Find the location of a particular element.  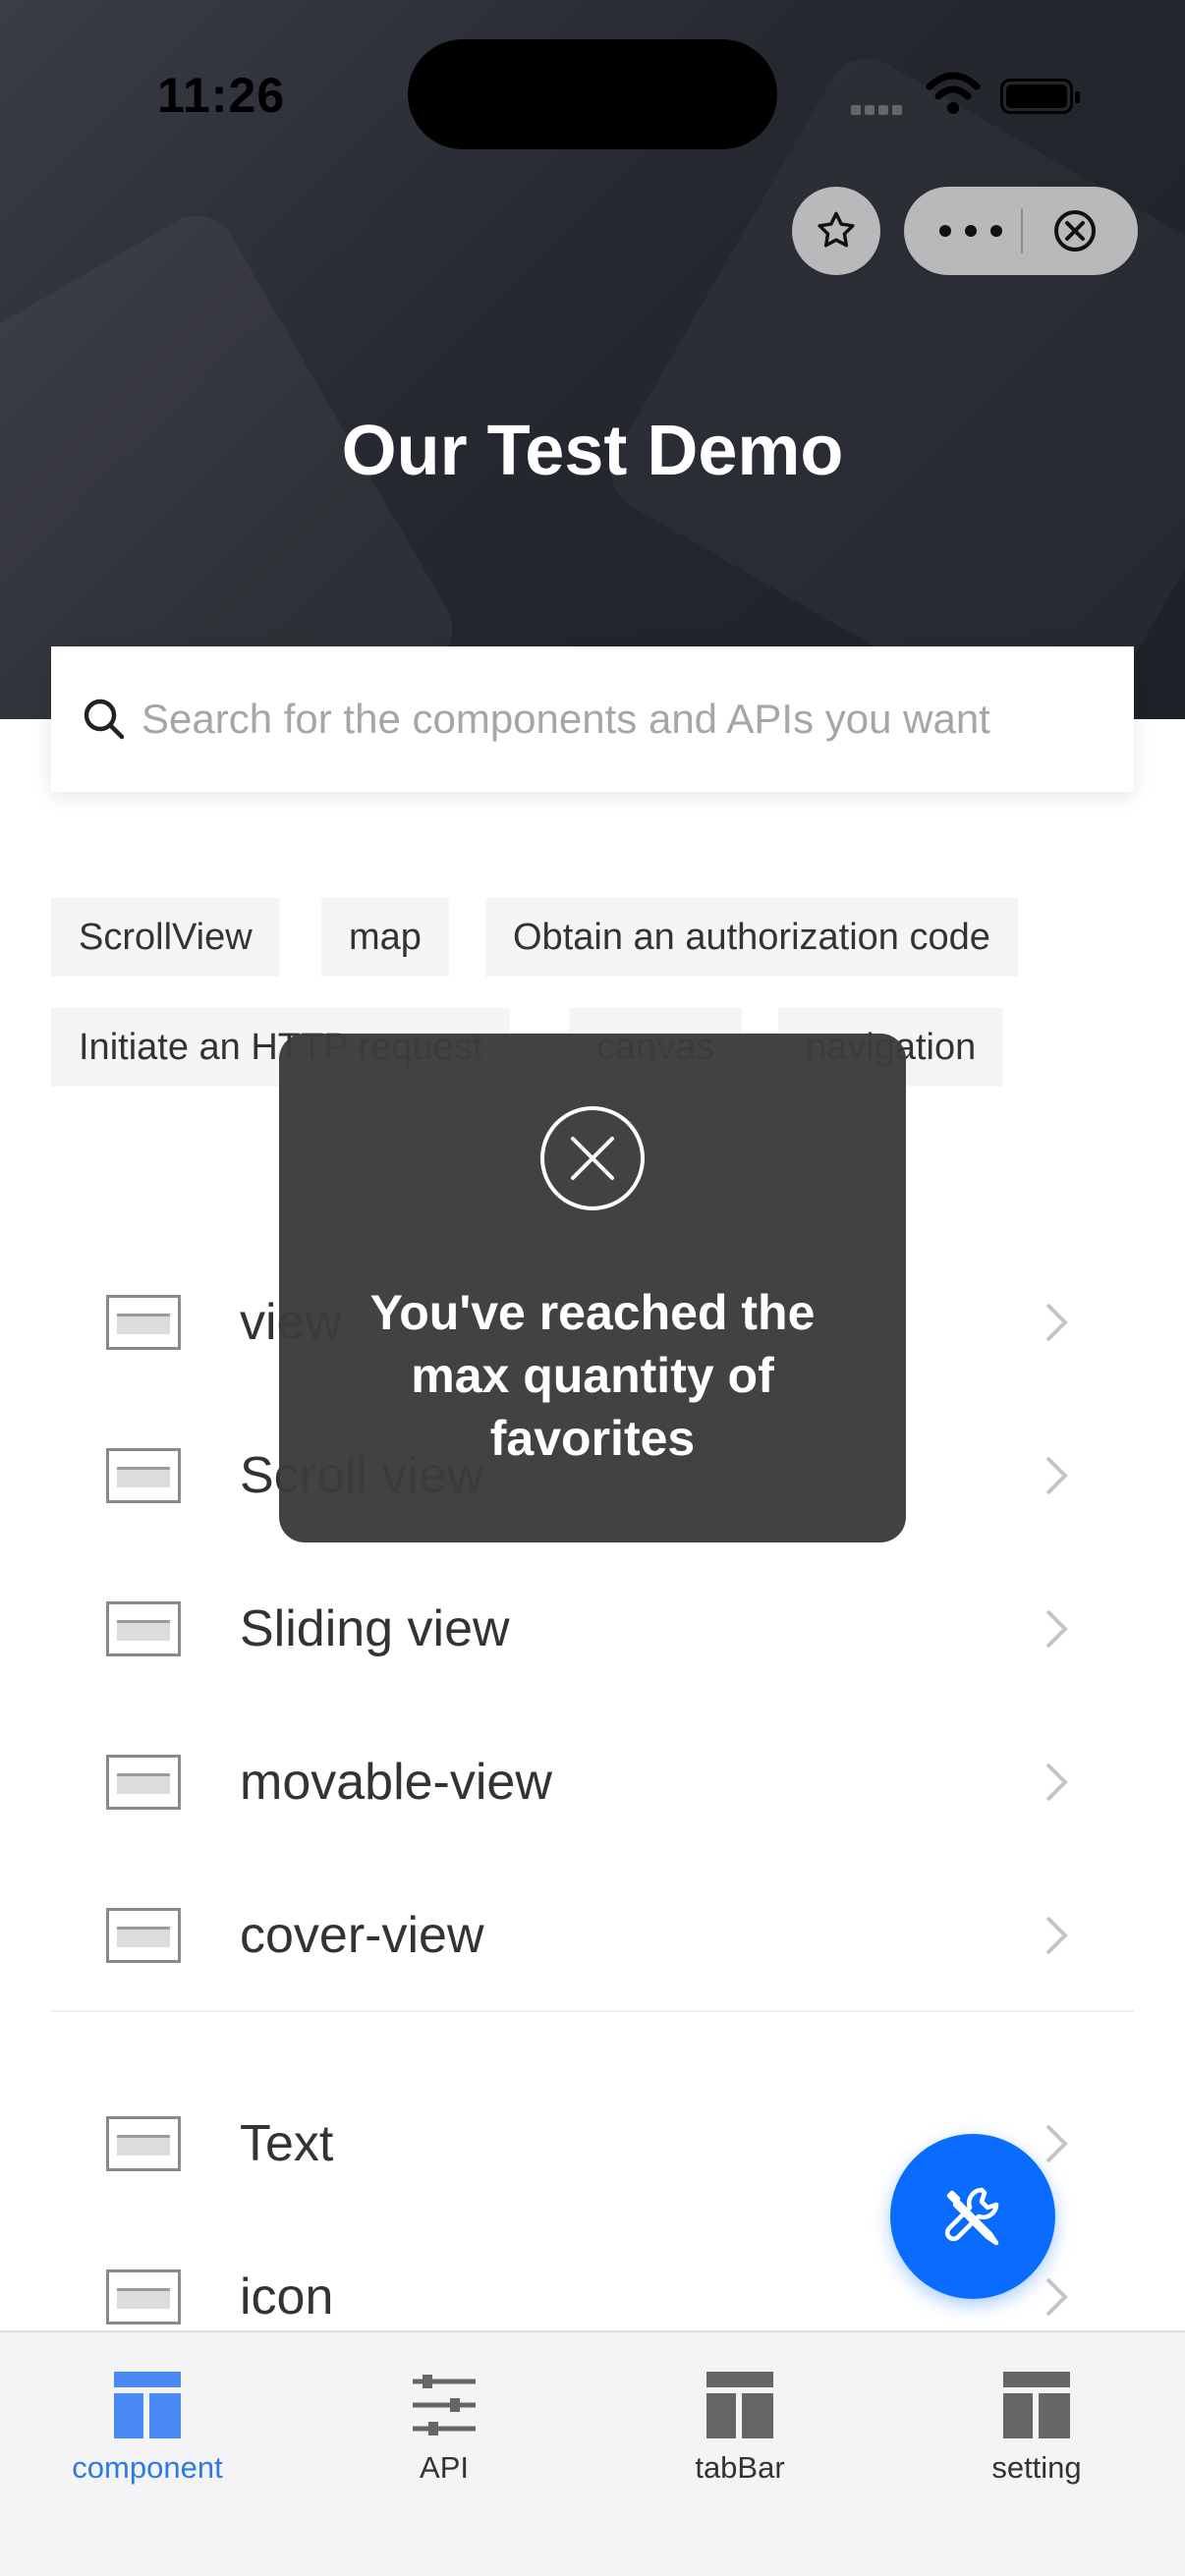

list-item-label: cover-view is located at coordinates (362, 1935).